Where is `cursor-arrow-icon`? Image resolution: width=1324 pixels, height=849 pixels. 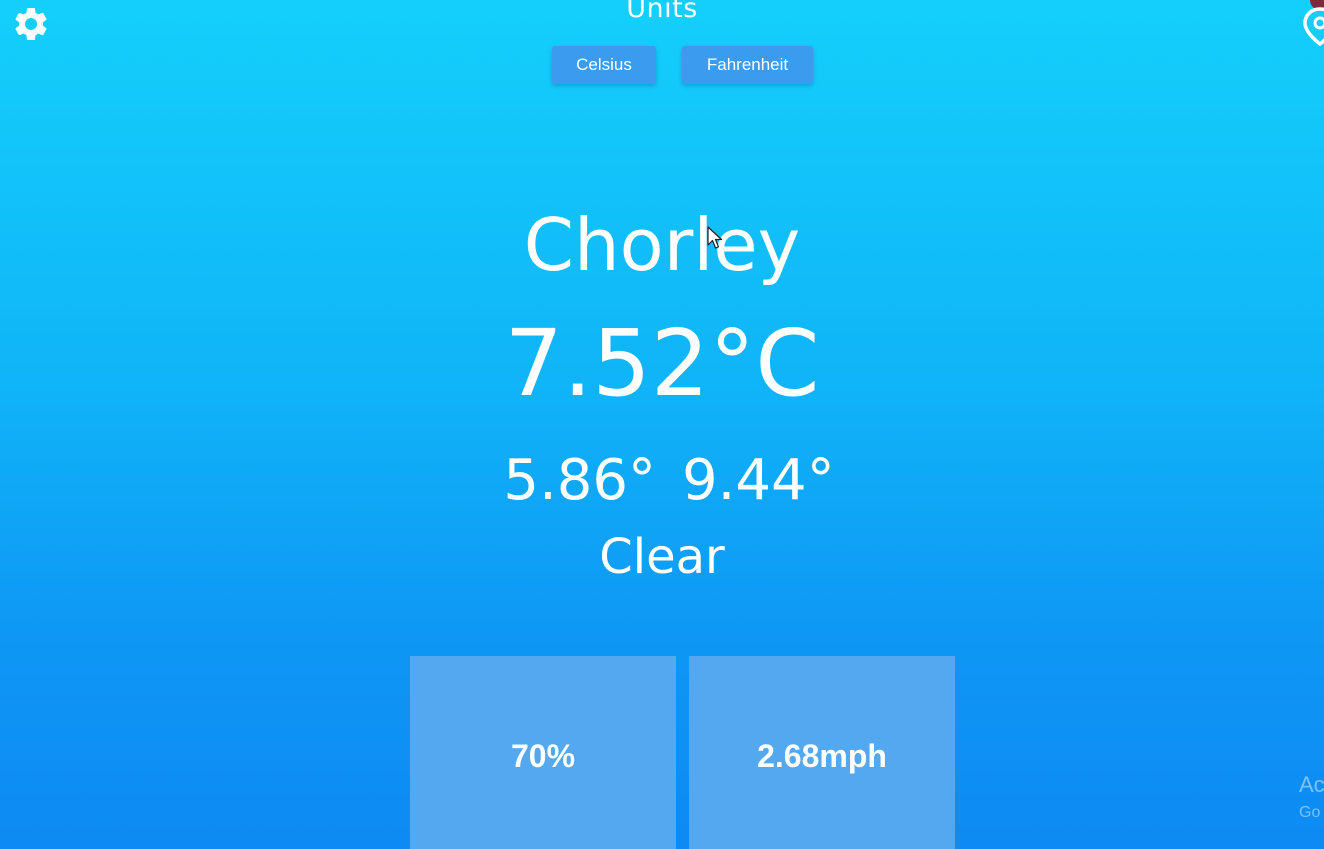
cursor-arrow-icon is located at coordinates (715, 237).